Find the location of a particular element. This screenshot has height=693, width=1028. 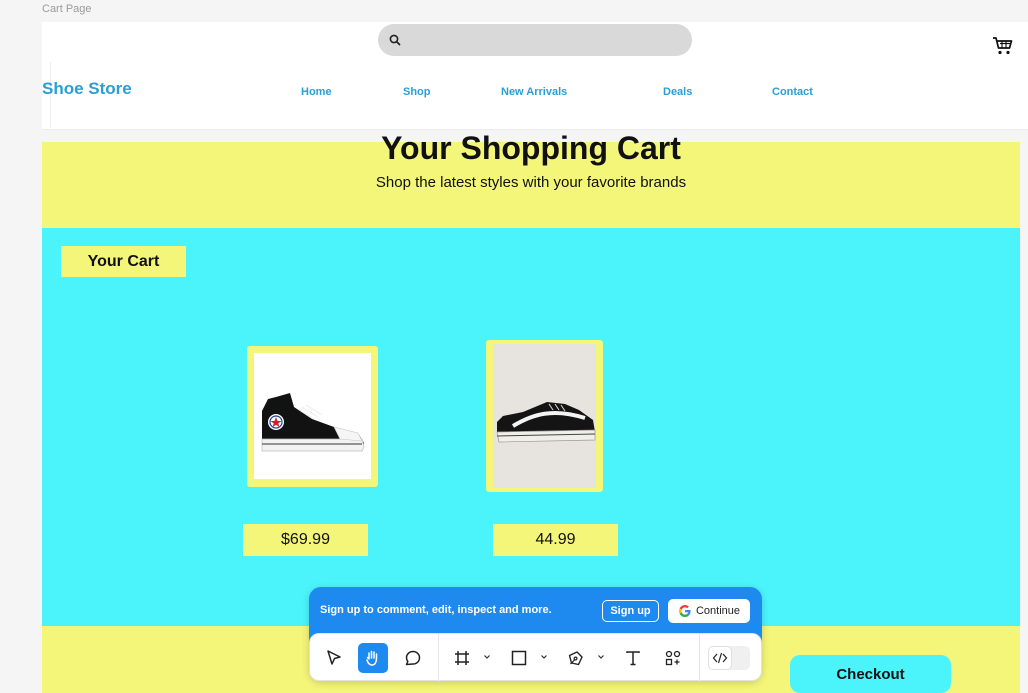

hand-tool is located at coordinates (373, 658).